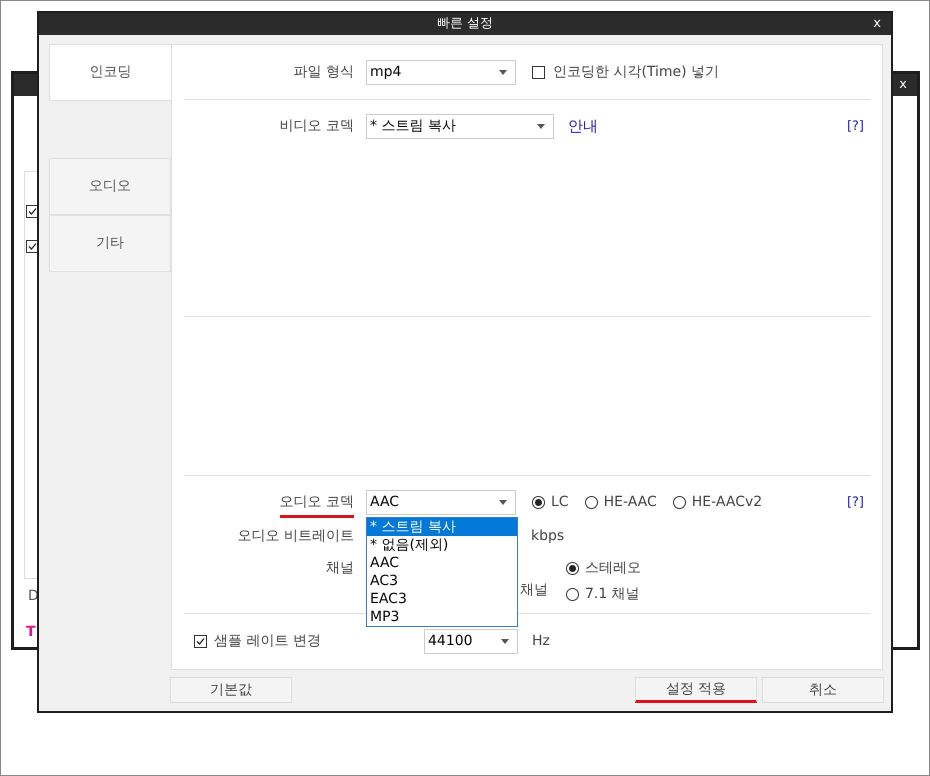 This screenshot has width=930, height=776. Describe the element at coordinates (460, 126) in the screenshot. I see `dropdown: * 스트림 복사` at that location.